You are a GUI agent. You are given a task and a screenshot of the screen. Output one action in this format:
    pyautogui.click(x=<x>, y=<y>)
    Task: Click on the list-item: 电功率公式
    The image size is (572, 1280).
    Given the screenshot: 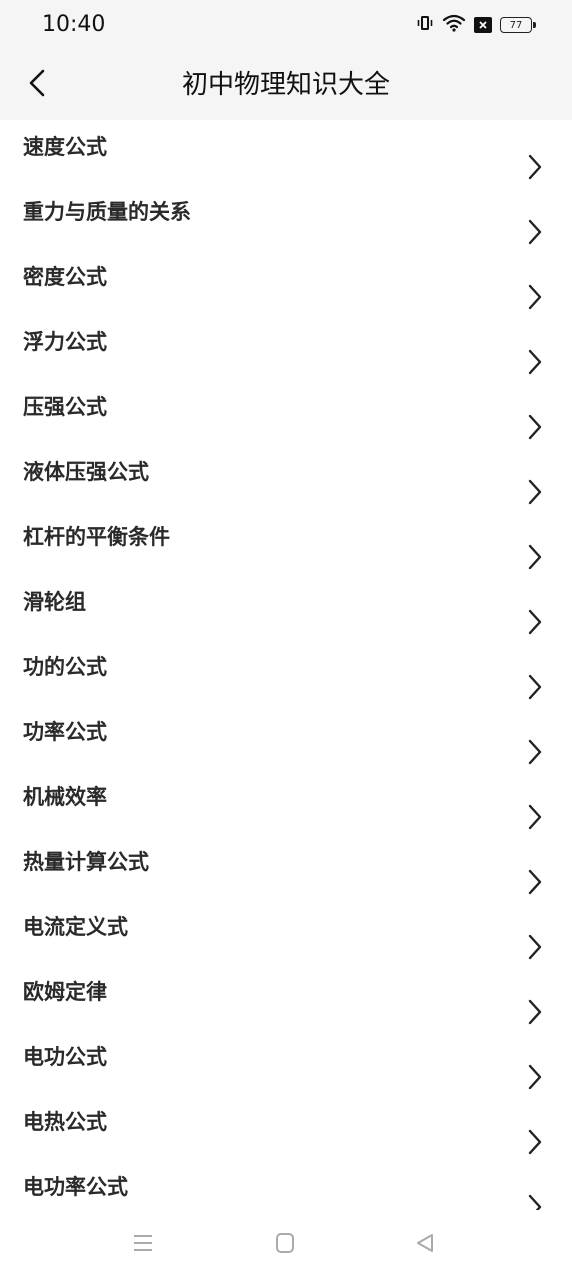 What is the action you would take?
    pyautogui.click(x=286, y=1185)
    